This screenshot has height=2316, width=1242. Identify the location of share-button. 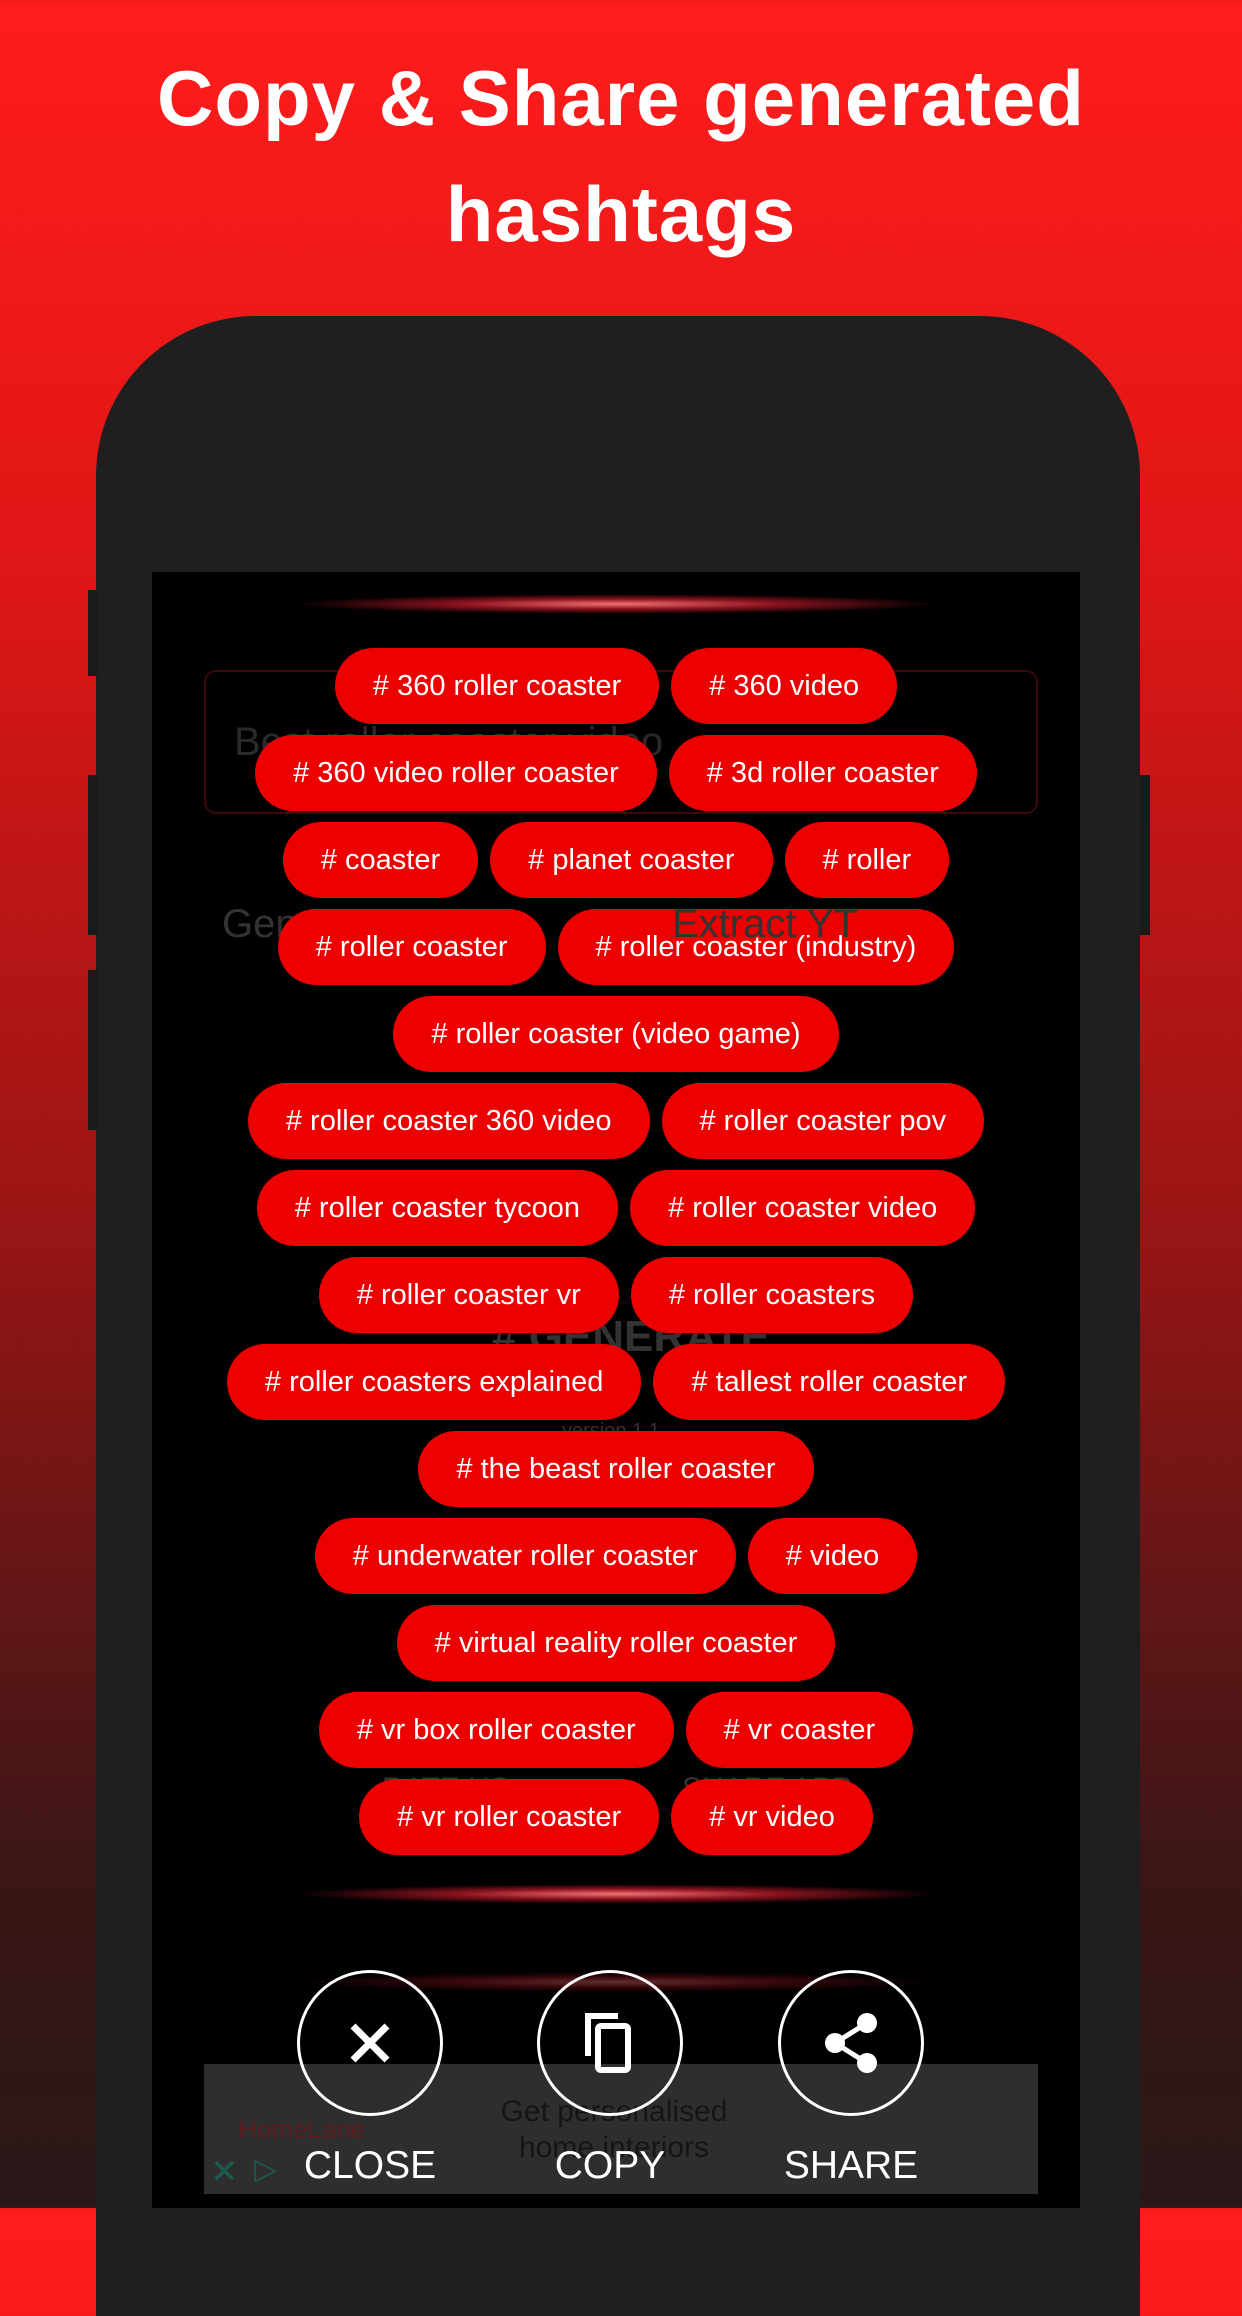
(851, 2043).